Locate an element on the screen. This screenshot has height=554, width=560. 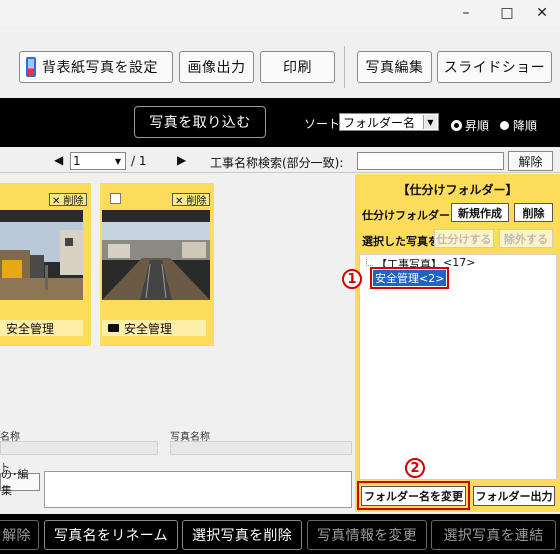
rename-folder-button: フォルダー名を変更 is located at coordinates (413, 496).